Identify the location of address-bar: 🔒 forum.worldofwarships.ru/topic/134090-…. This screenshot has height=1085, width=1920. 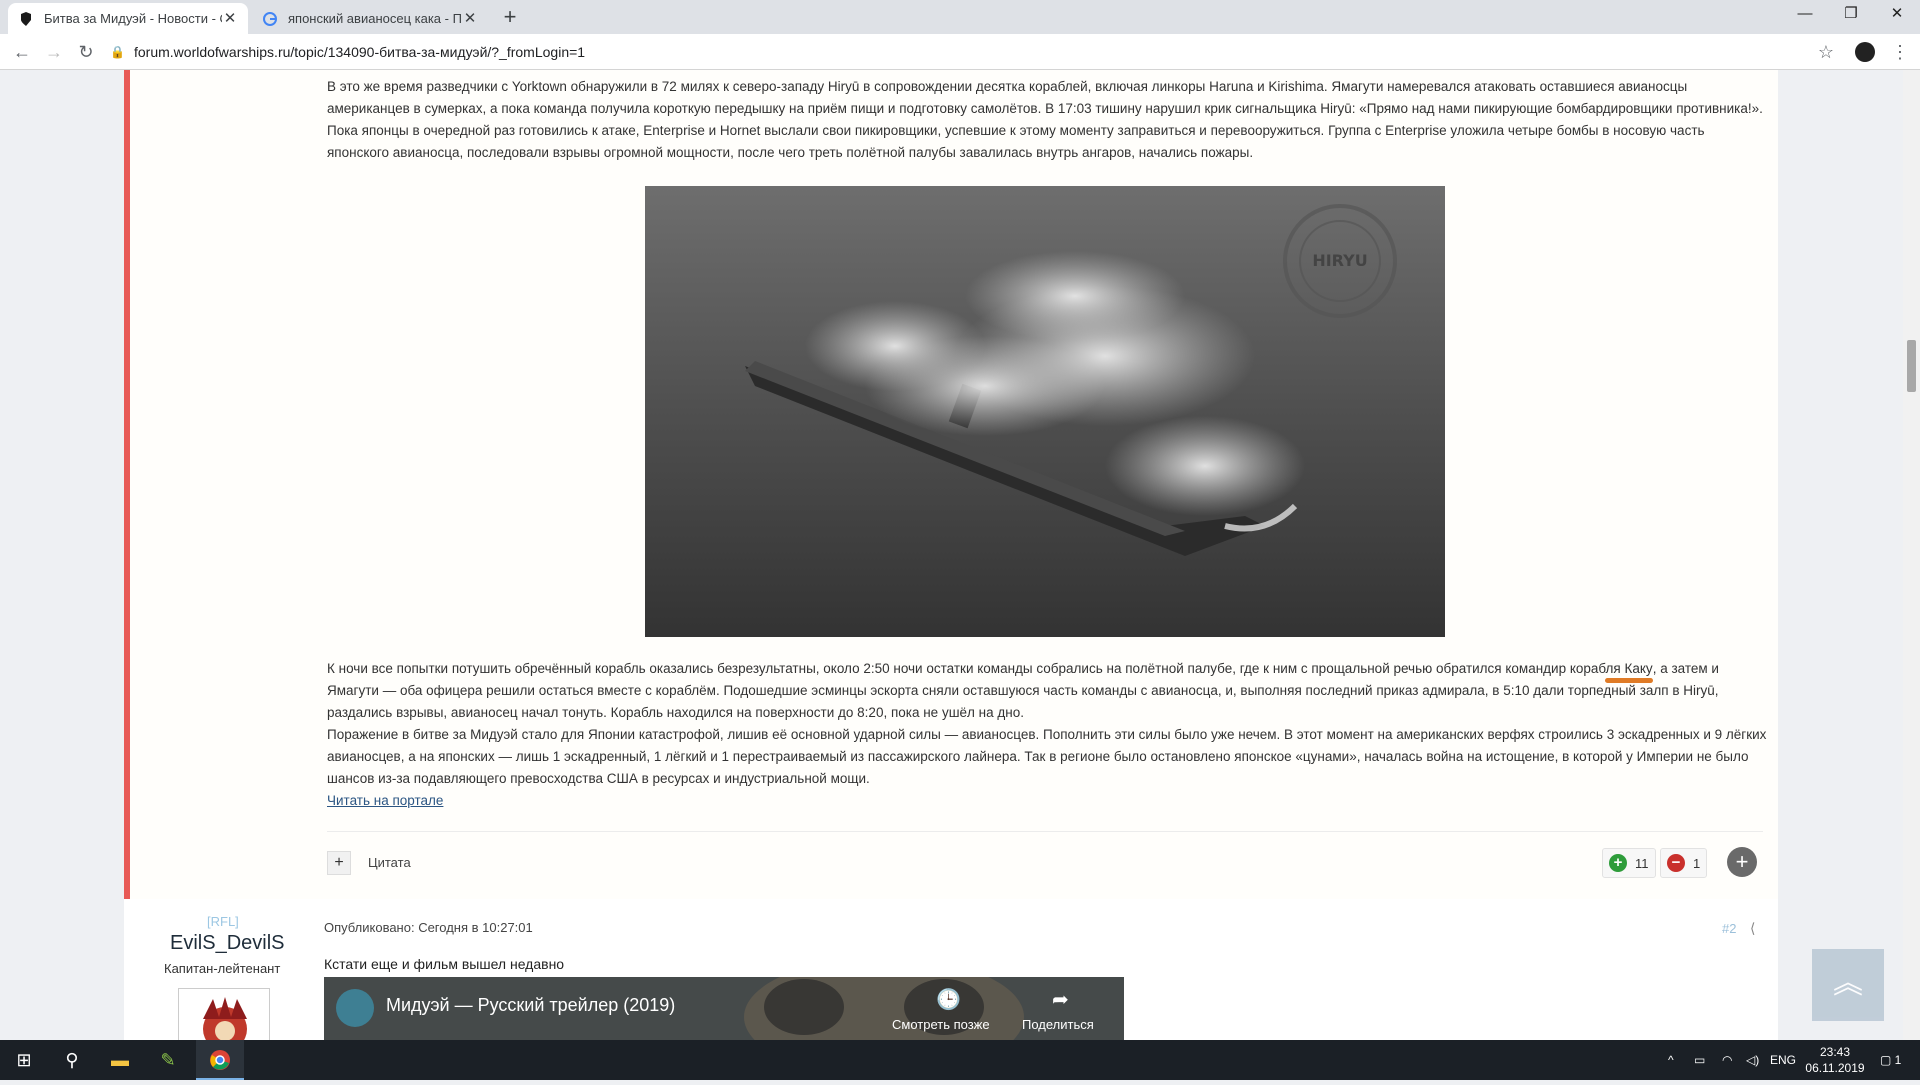
(980, 52).